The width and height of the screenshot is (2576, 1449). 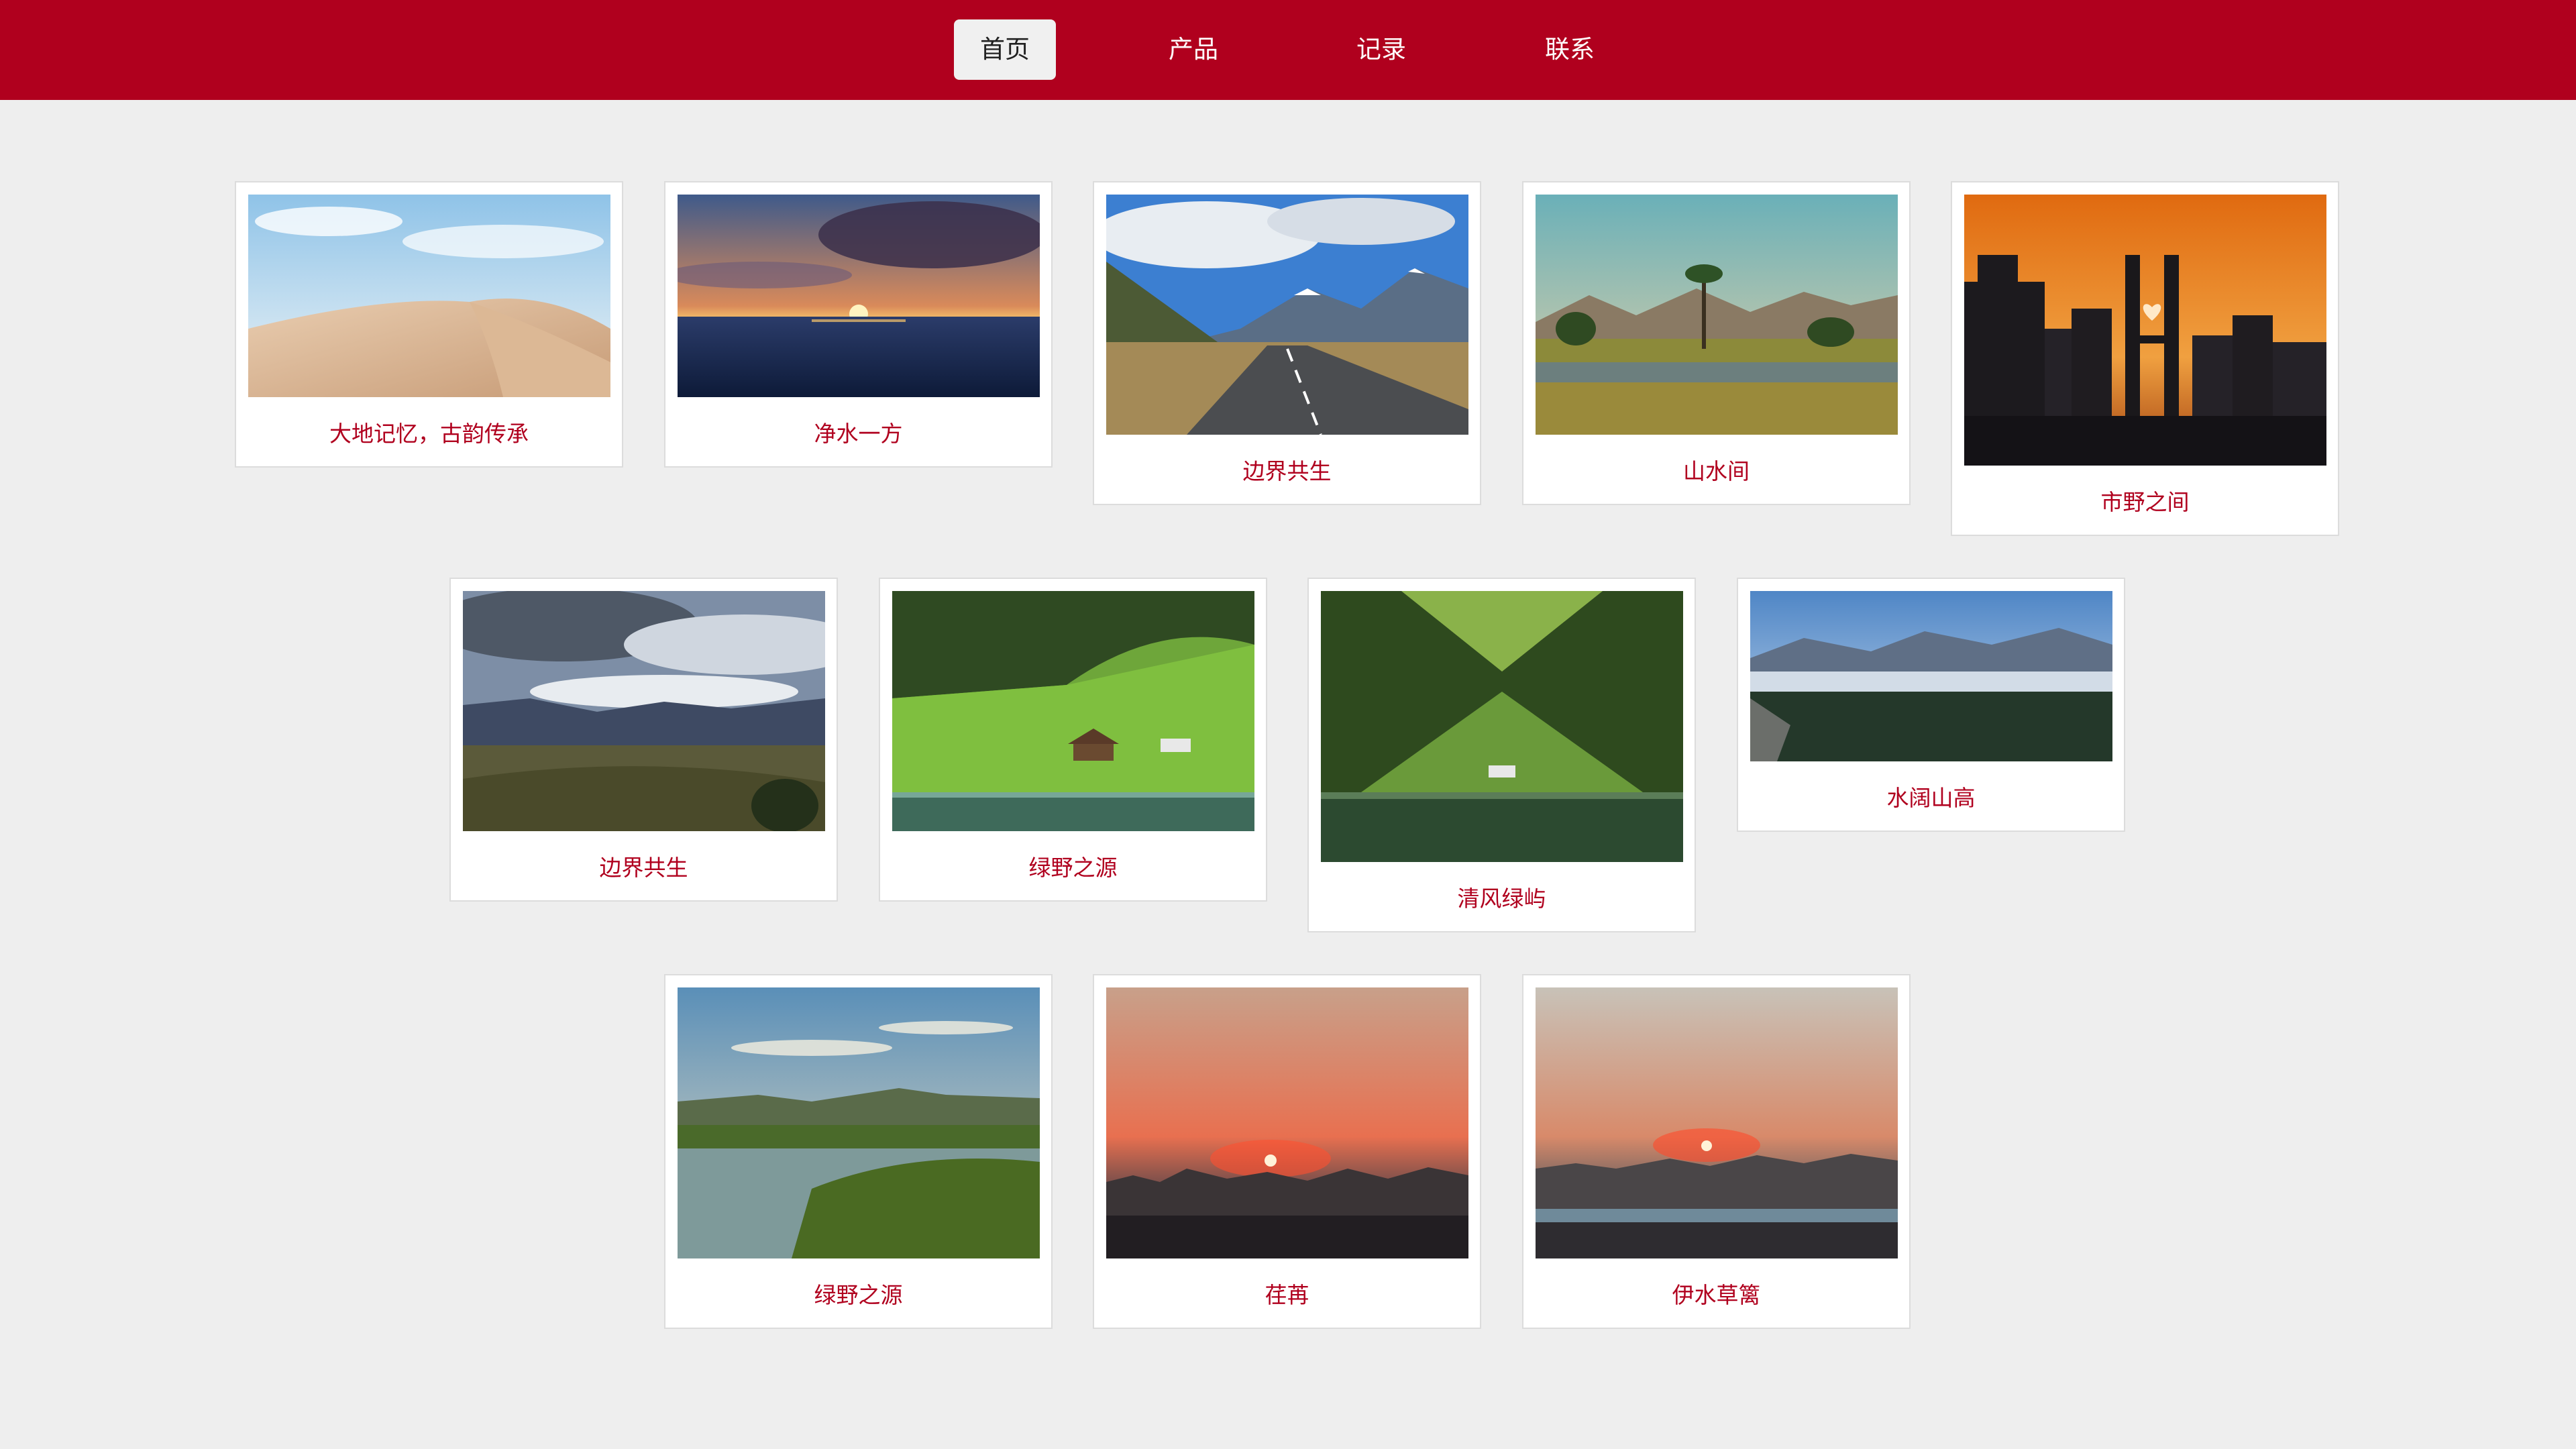 I want to click on photo-green-meadow-cabin, so click(x=1073, y=711).